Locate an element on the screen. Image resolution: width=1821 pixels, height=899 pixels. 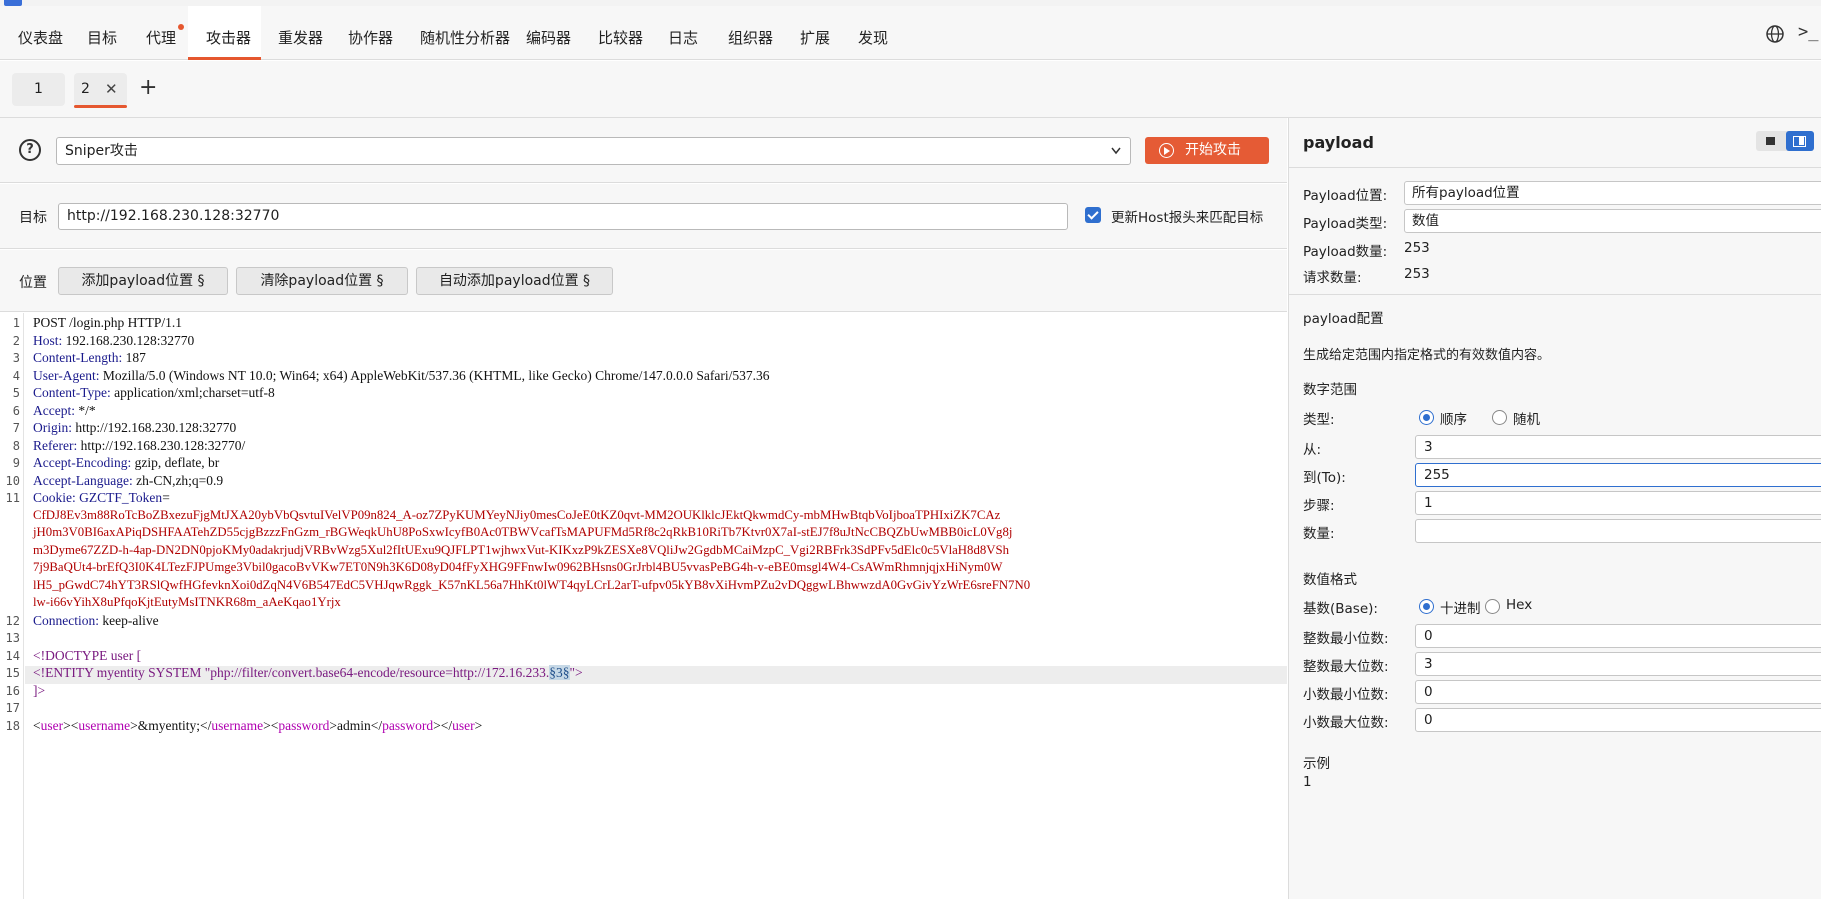
line-number: 10 is located at coordinates (12, 480).